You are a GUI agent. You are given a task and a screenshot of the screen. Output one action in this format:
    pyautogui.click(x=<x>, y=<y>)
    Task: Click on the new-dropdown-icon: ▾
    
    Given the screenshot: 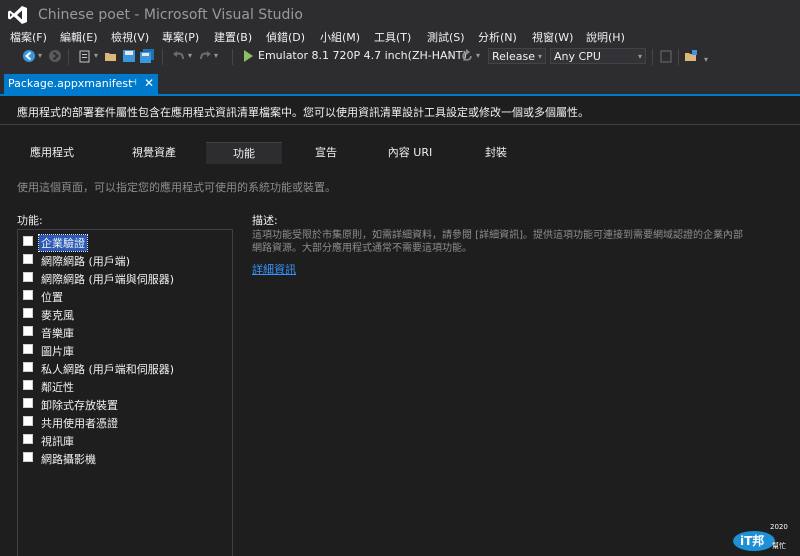 What is the action you would take?
    pyautogui.click(x=96, y=55)
    